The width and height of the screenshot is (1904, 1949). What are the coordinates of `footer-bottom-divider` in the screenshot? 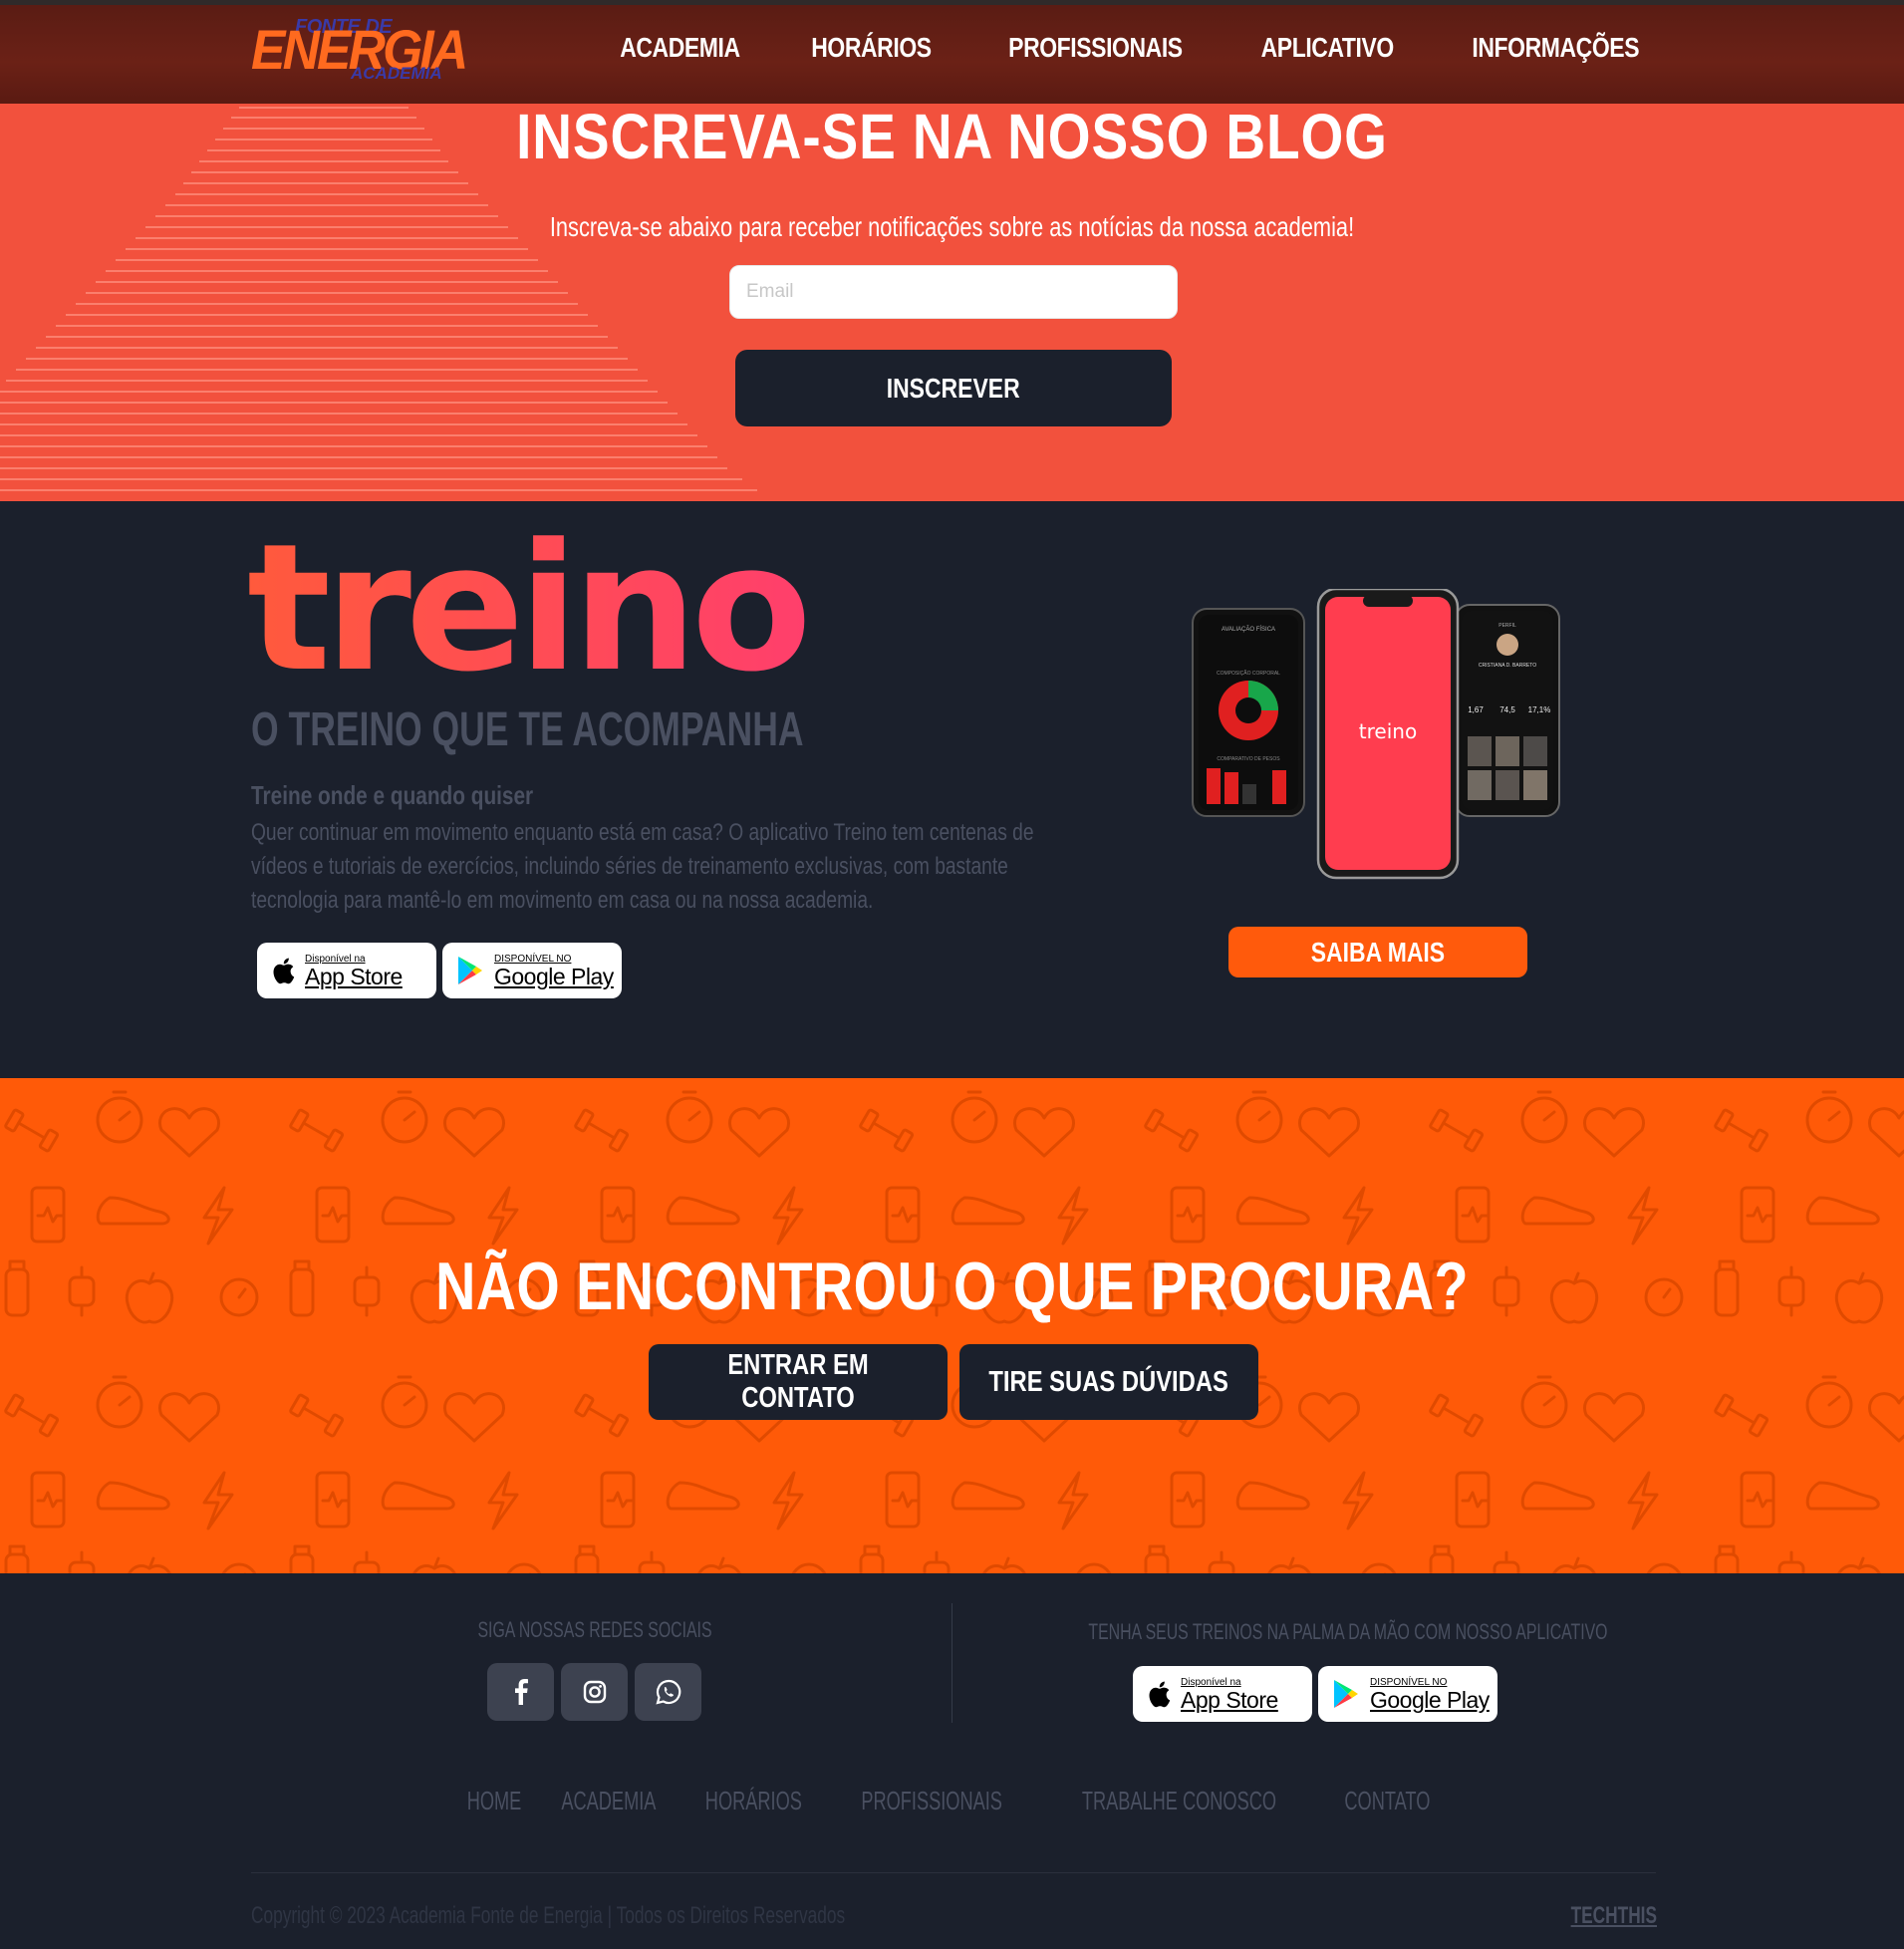 It's located at (953, 1872).